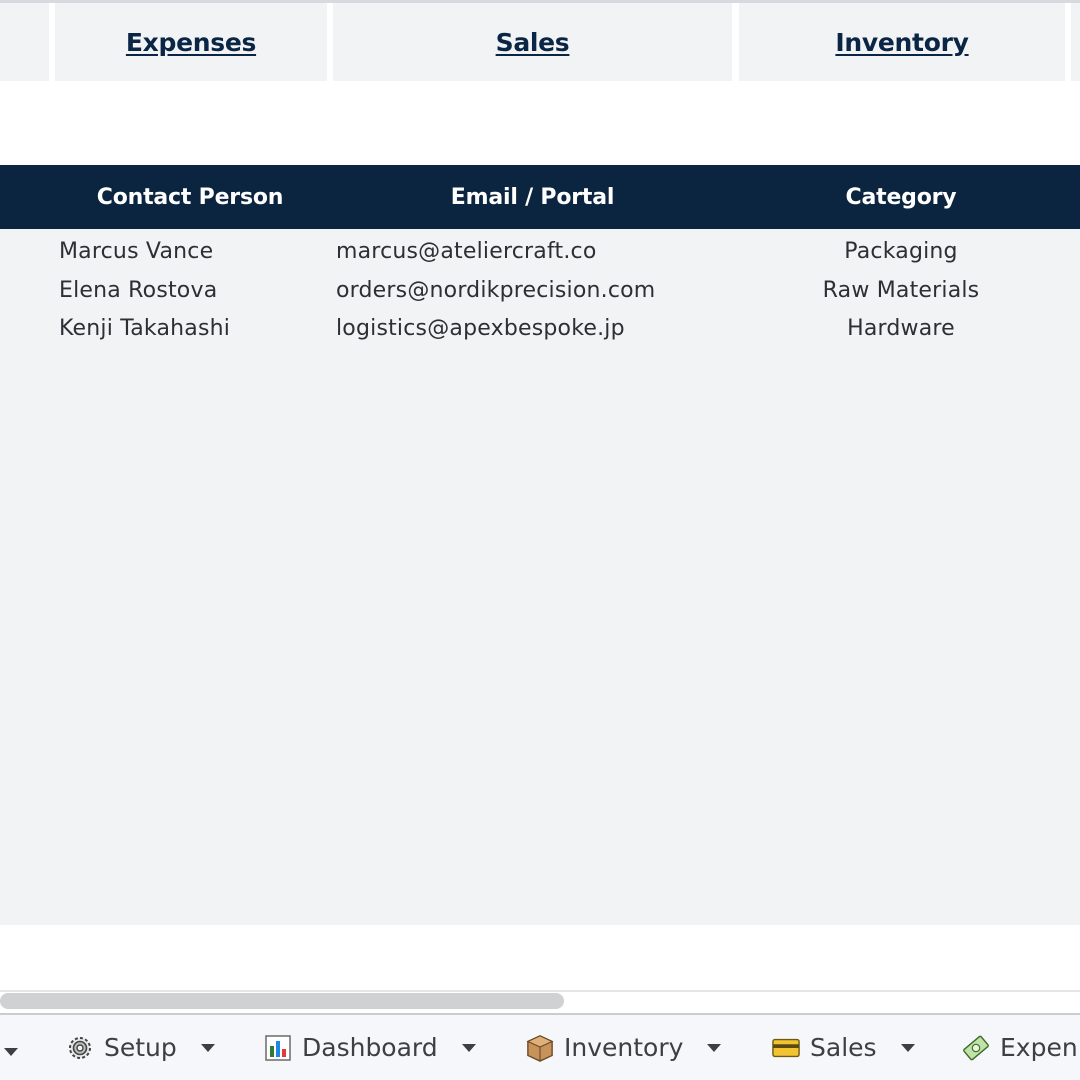 The height and width of the screenshot is (1080, 1080). I want to click on sheet-tab-dashboard: Dashboard, so click(370, 1047).